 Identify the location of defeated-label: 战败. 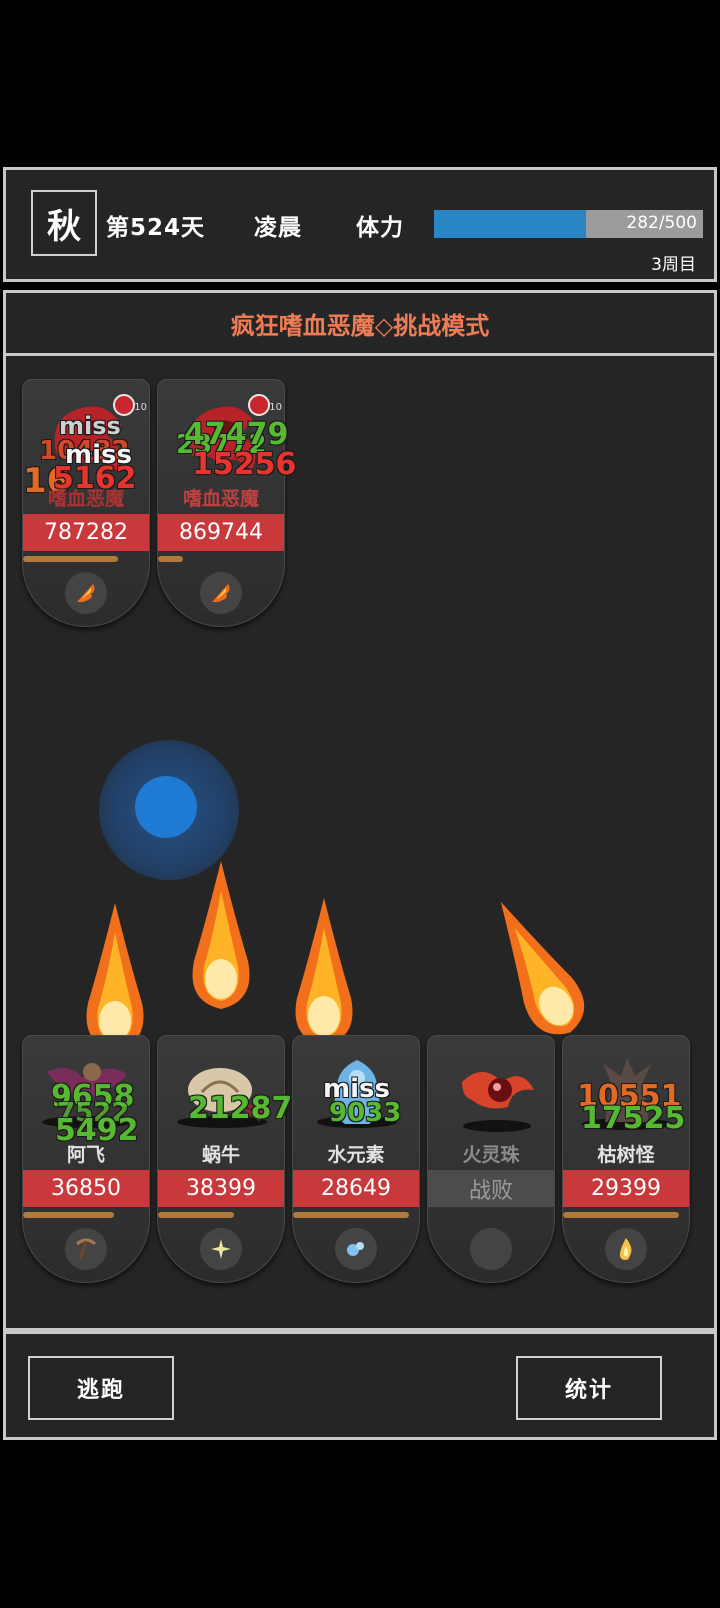
(490, 1191).